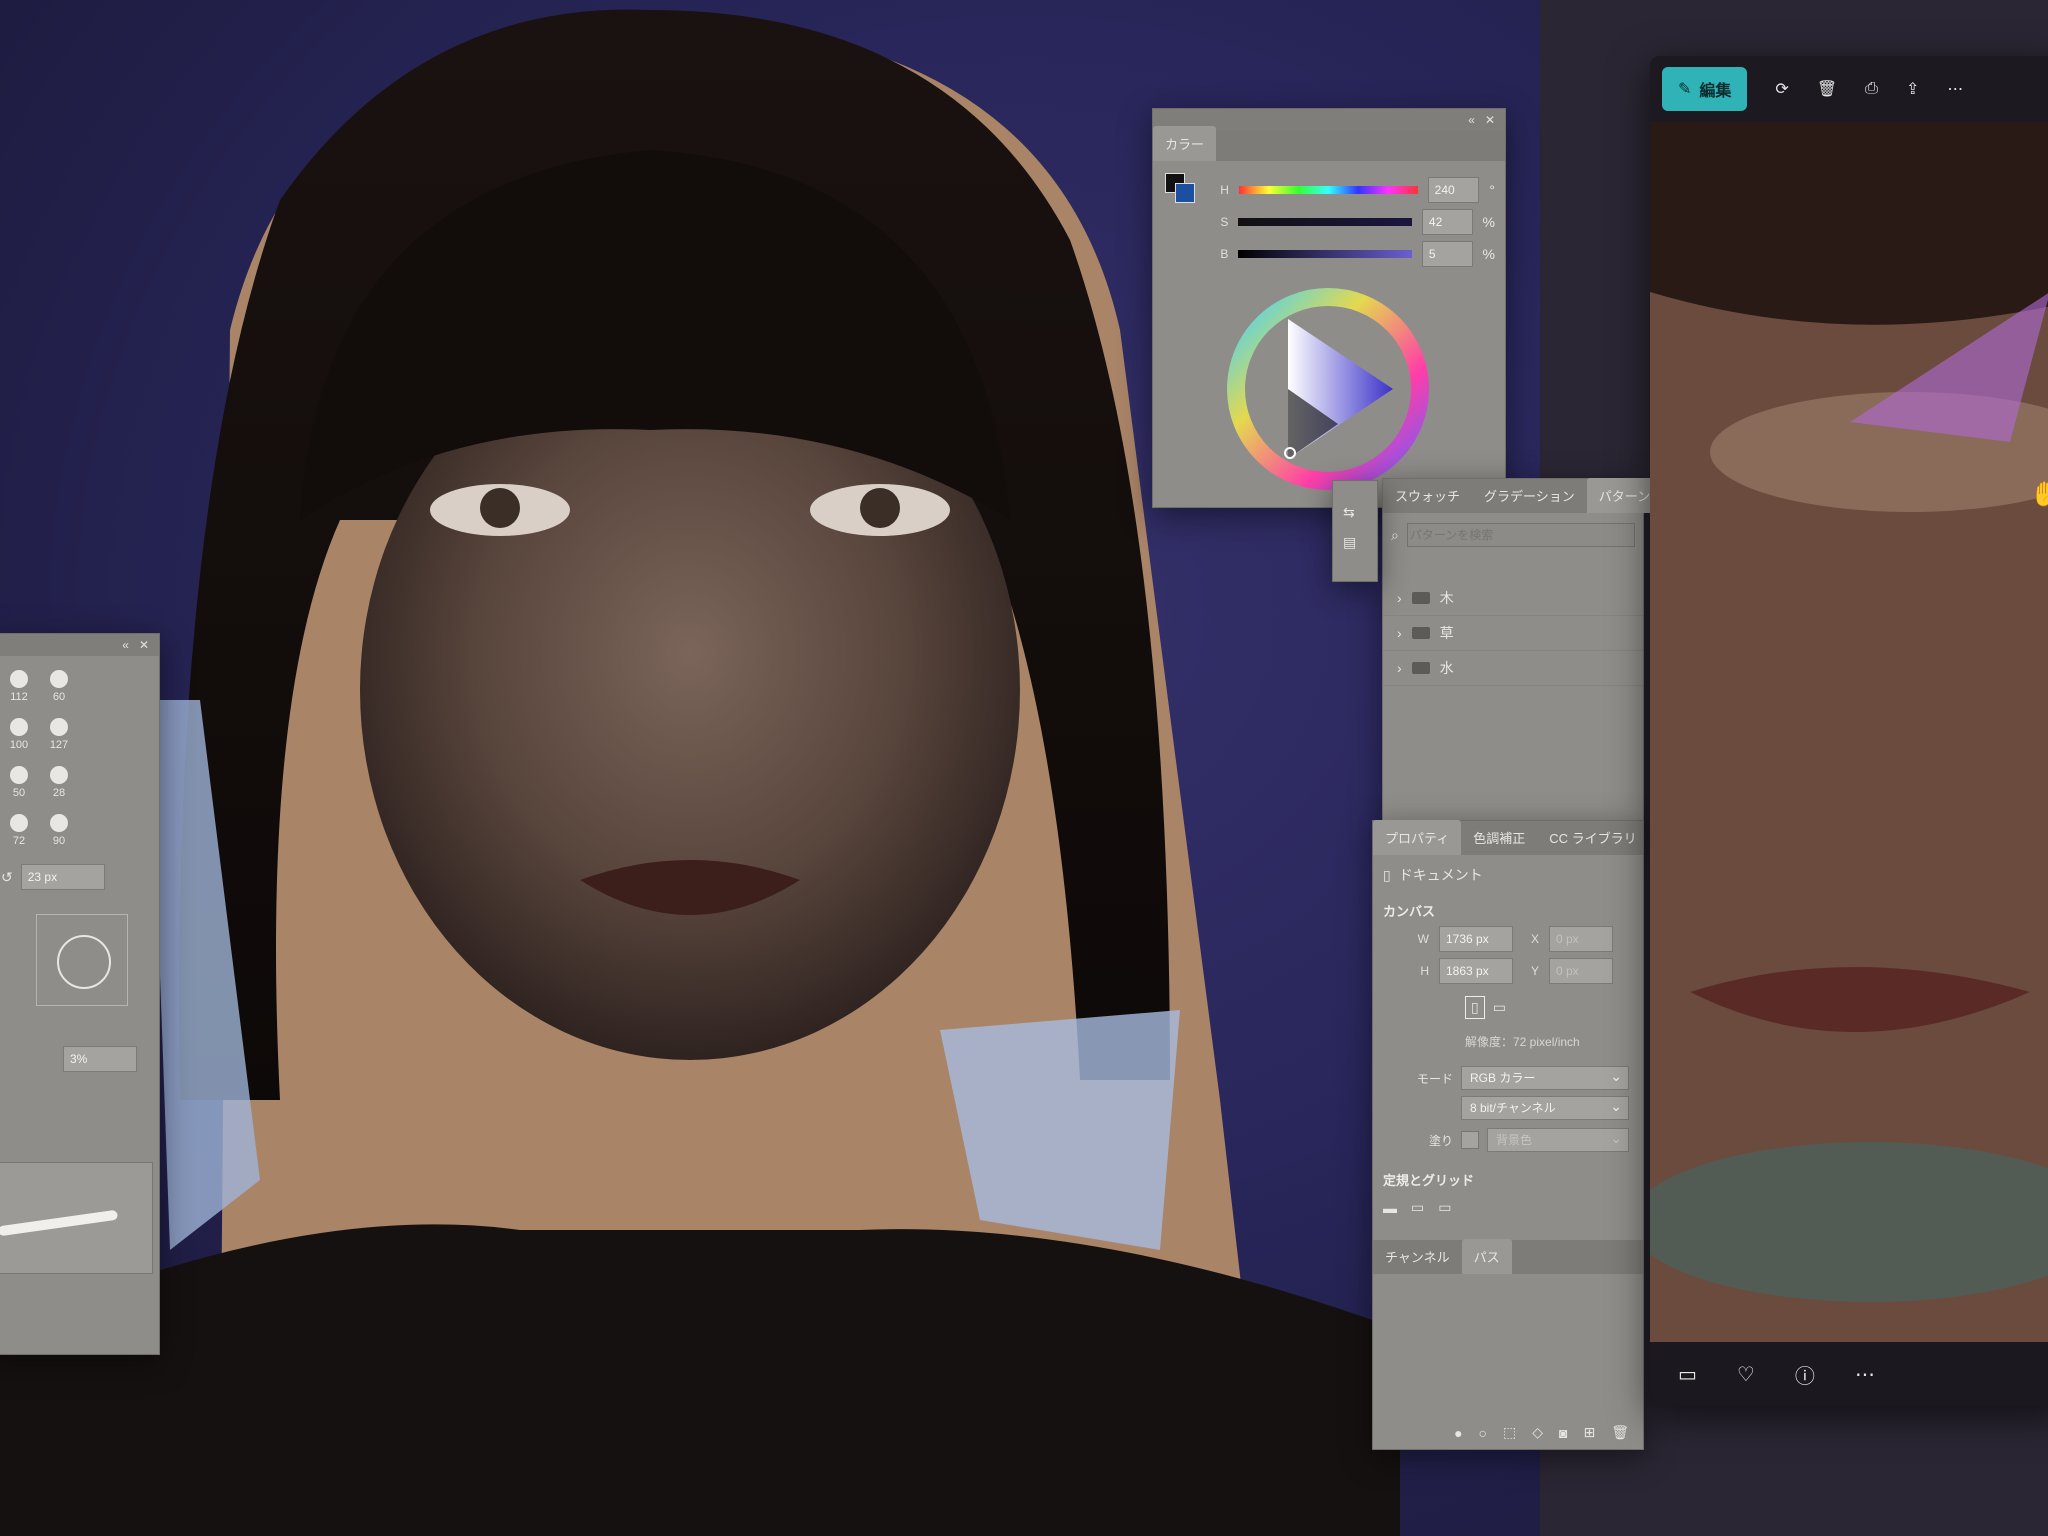  What do you see at coordinates (1492, 190) in the screenshot?
I see `hue-unit: °` at bounding box center [1492, 190].